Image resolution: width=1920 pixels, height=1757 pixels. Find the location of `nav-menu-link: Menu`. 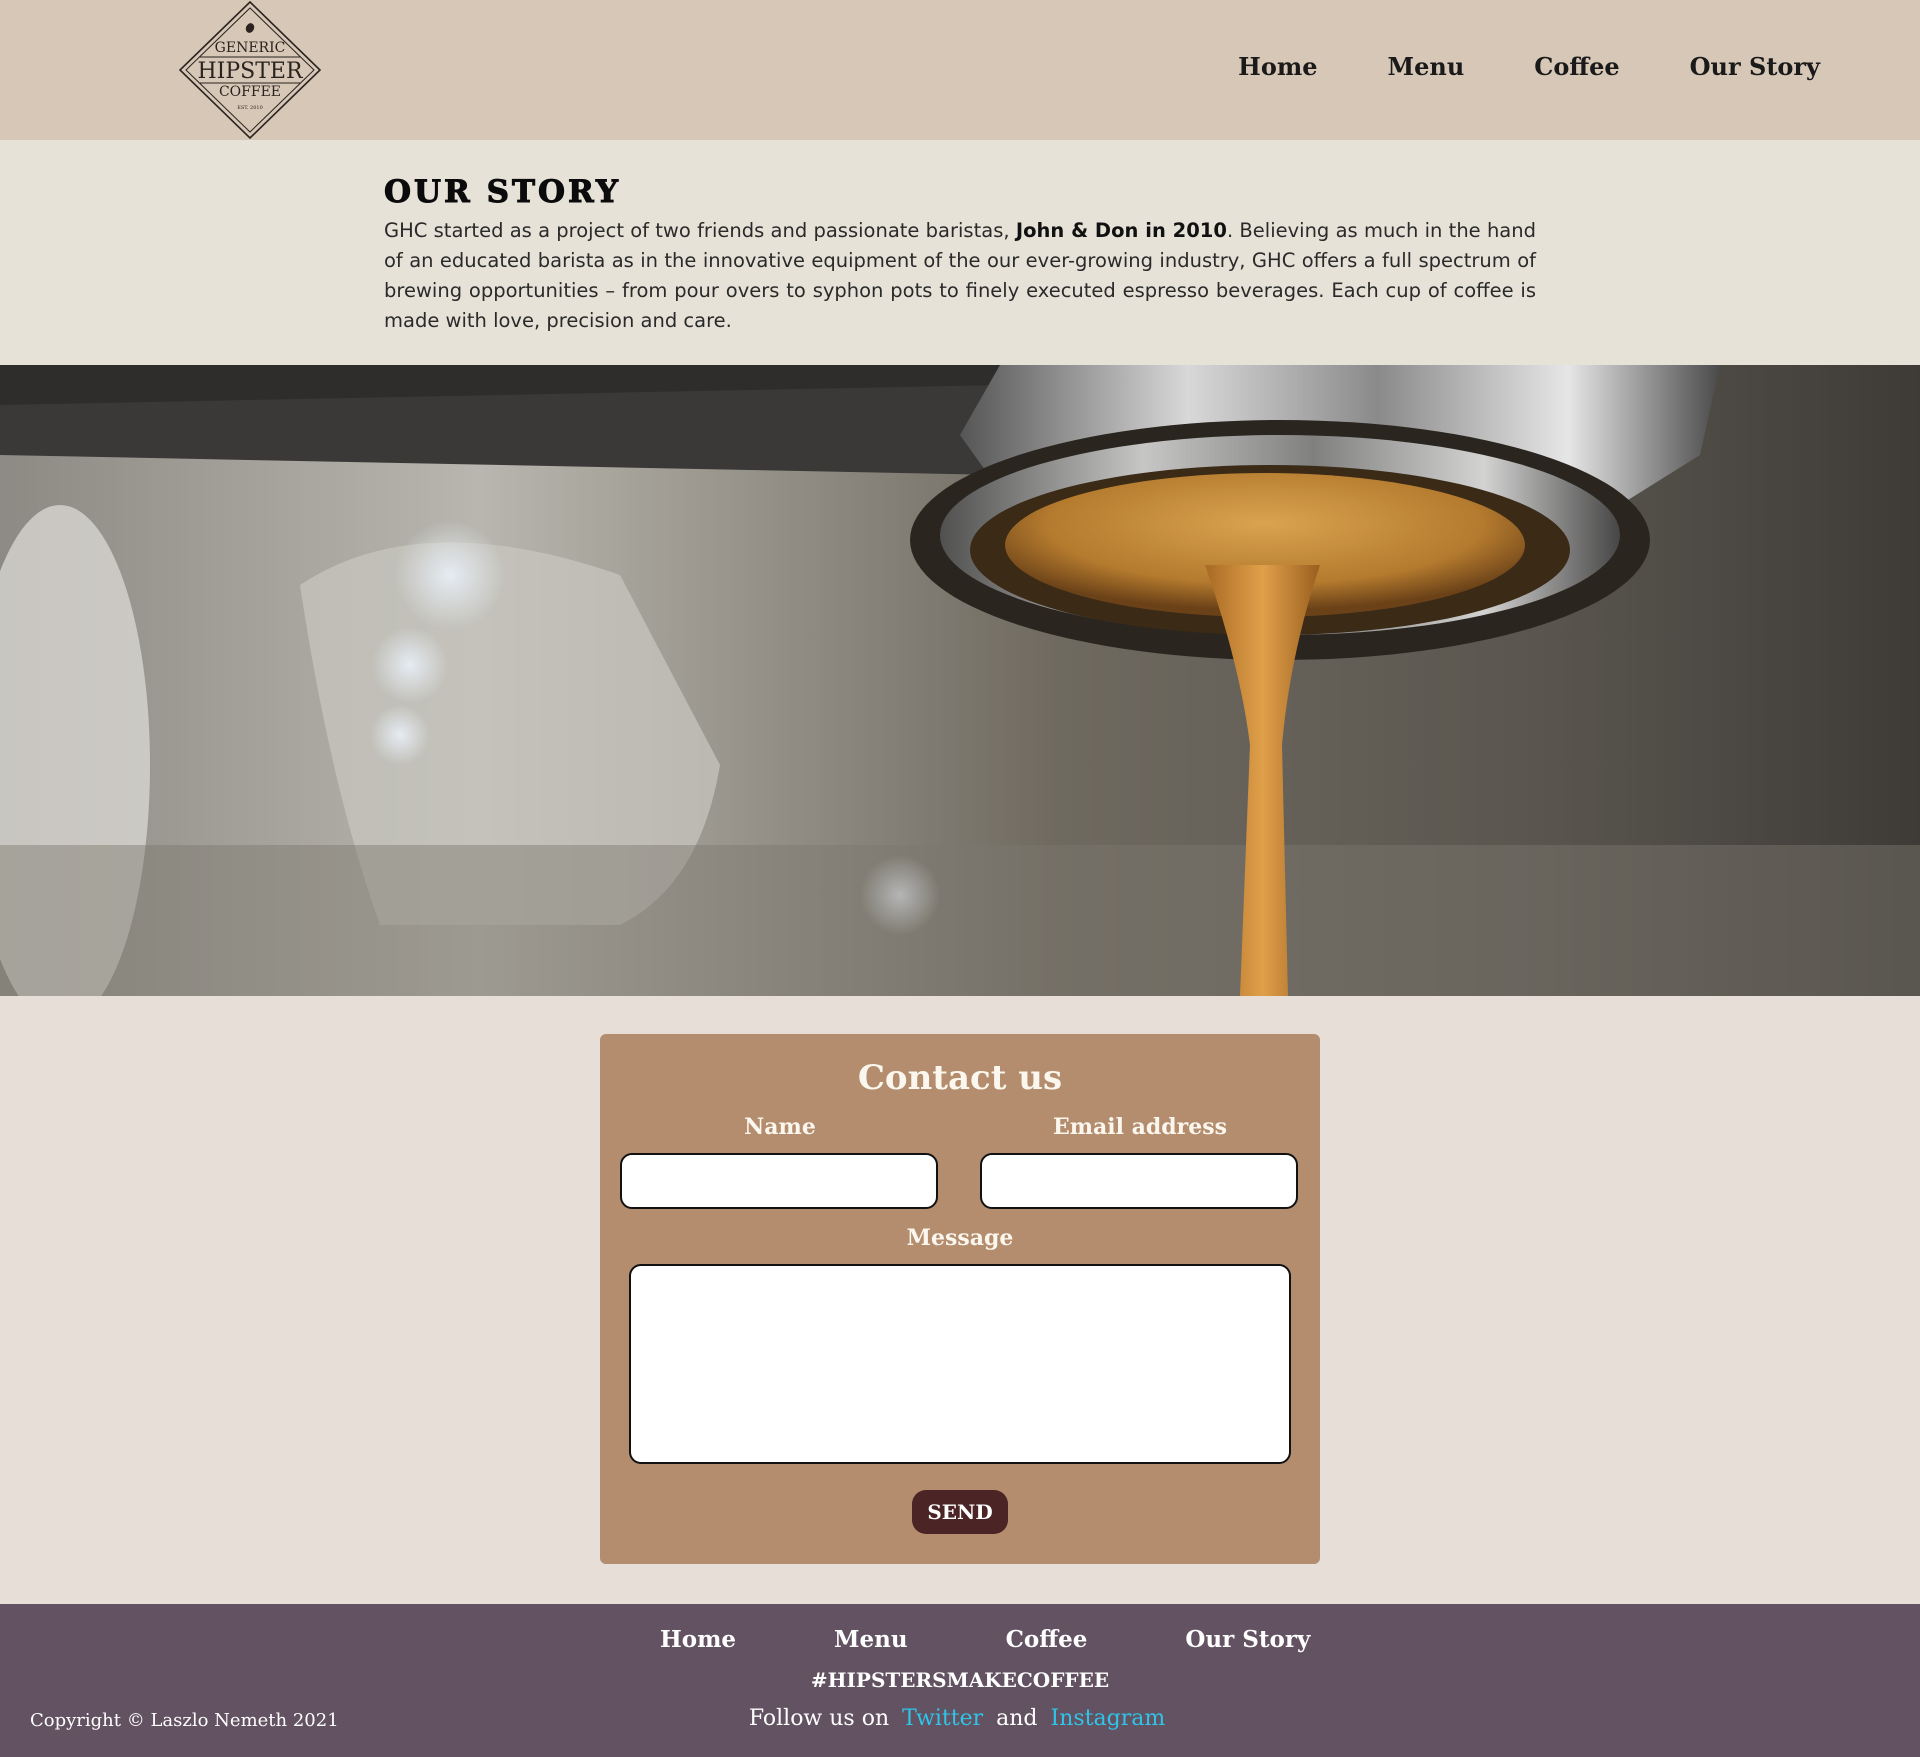

nav-menu-link: Menu is located at coordinates (1426, 66).